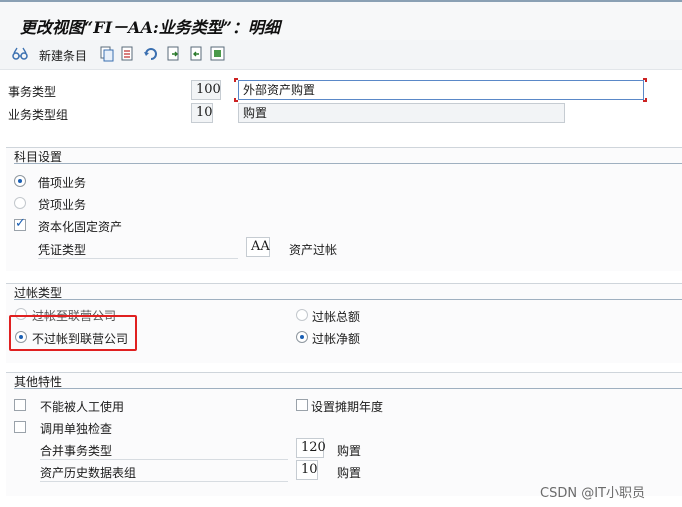 Image resolution: width=682 pixels, height=507 pixels. Describe the element at coordinates (20, 427) in the screenshot. I see `separate-check-checkbox` at that location.